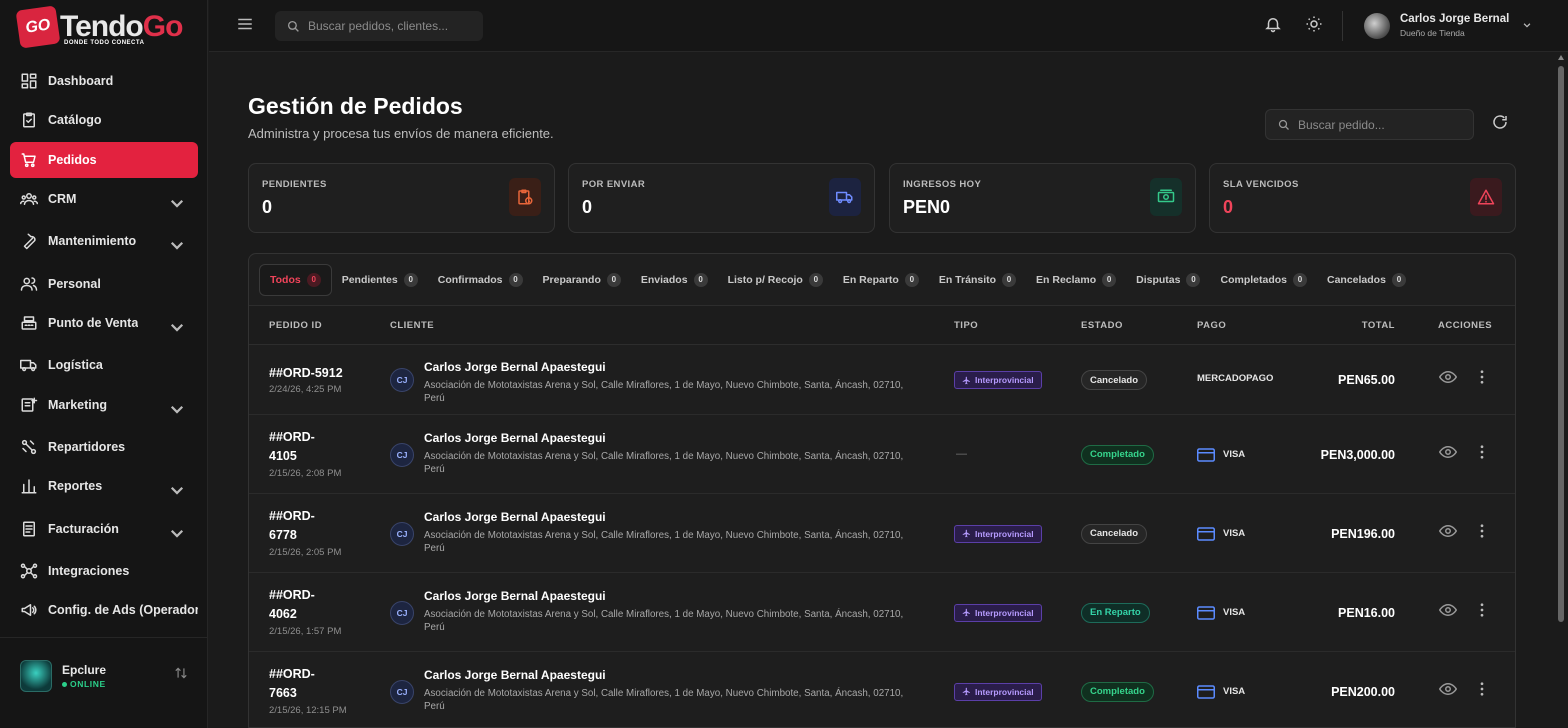  I want to click on sidebar-item-config-de-ads-operador: Config. de Ads (Operador, so click(104, 610).